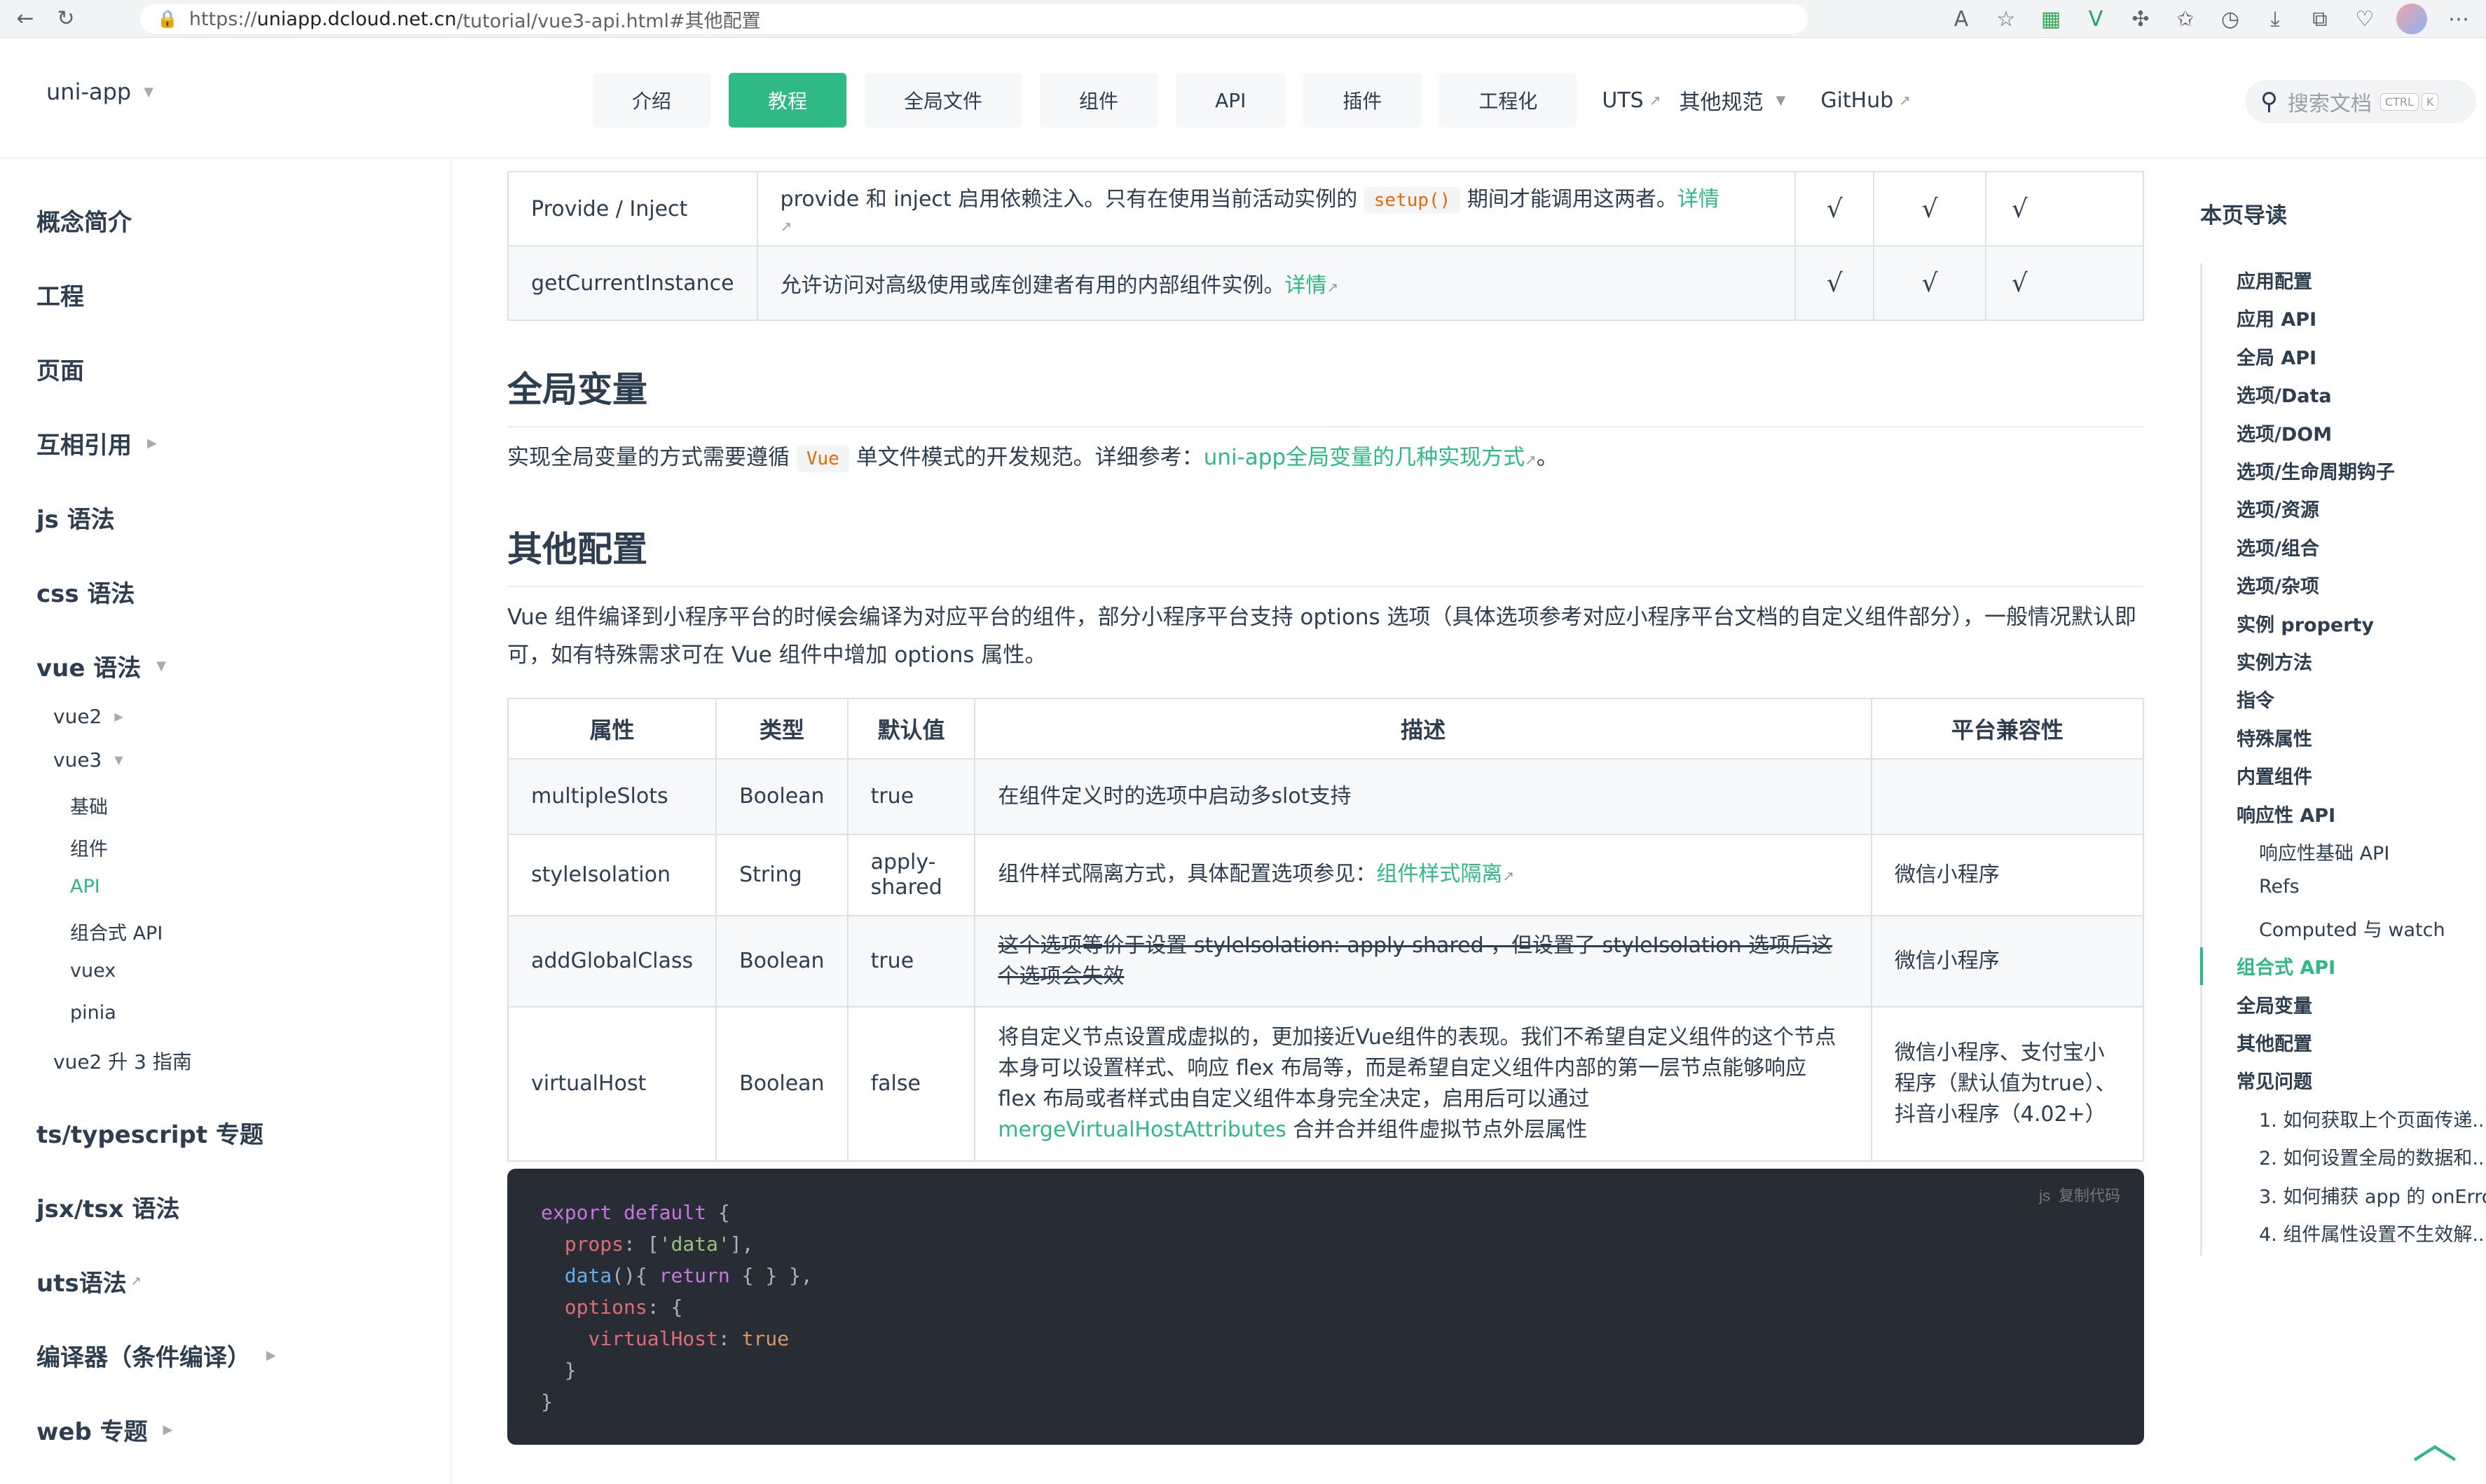 The height and width of the screenshot is (1484, 2486). What do you see at coordinates (156, 1355) in the screenshot?
I see `sidebar-item-compiler: 编译器（条件编译） ▶` at bounding box center [156, 1355].